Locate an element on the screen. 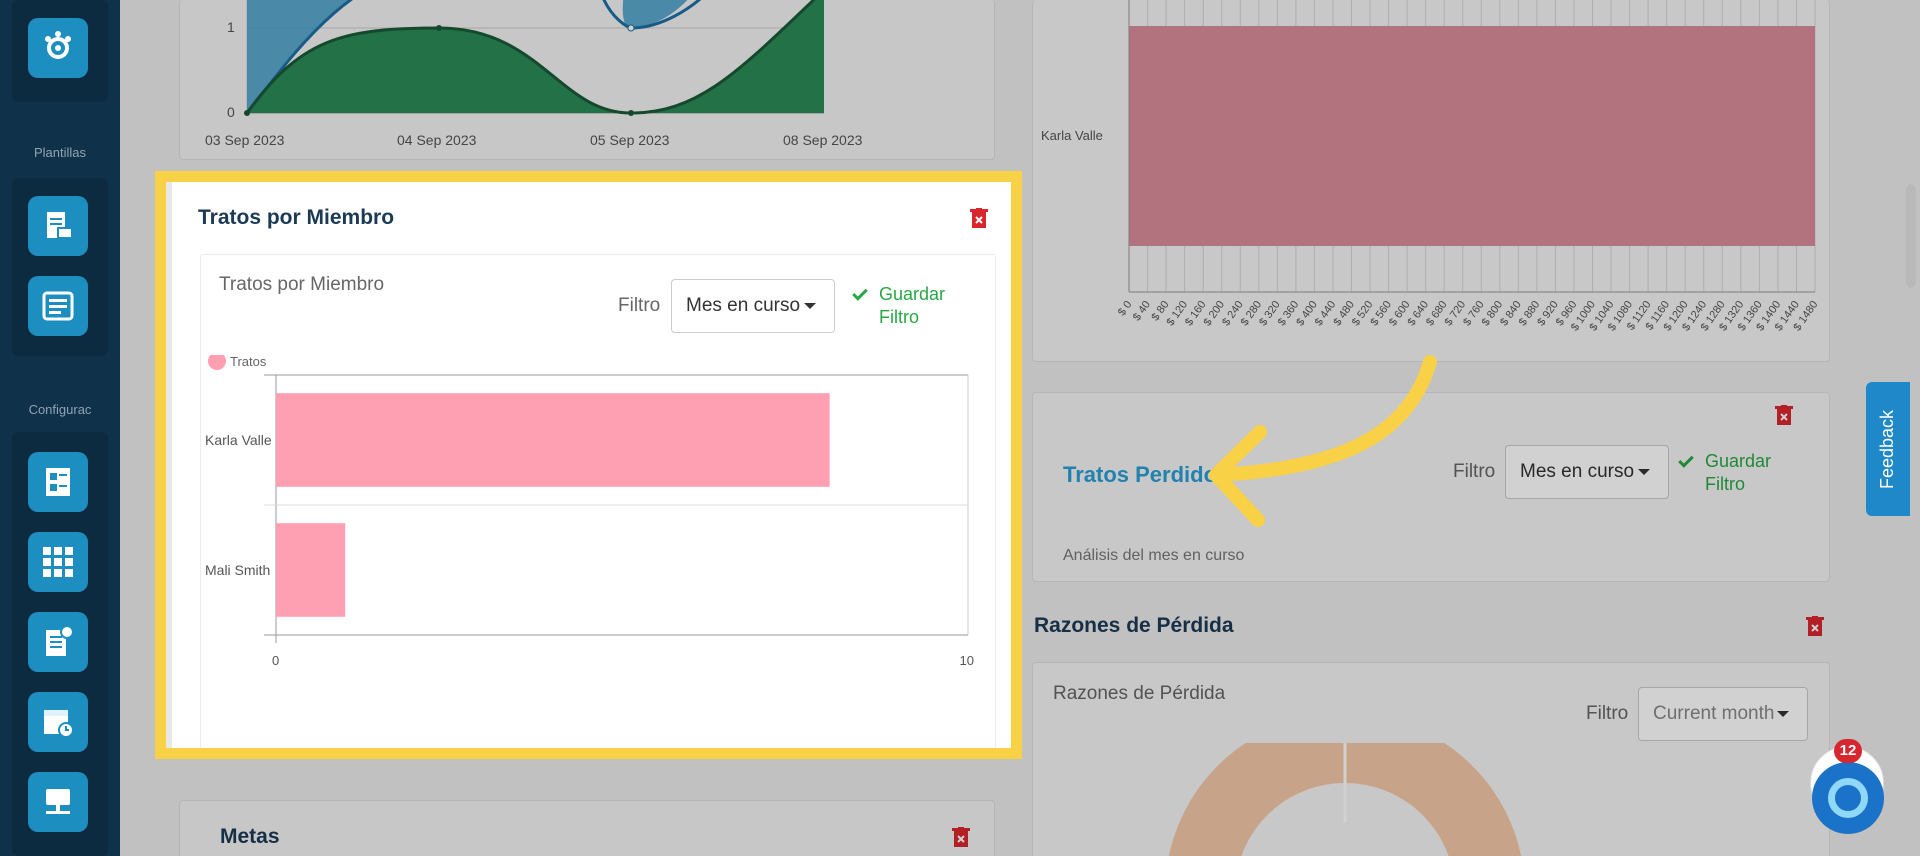 Image resolution: width=1920 pixels, height=856 pixels. widget-edge is located at coordinates (169, 465).